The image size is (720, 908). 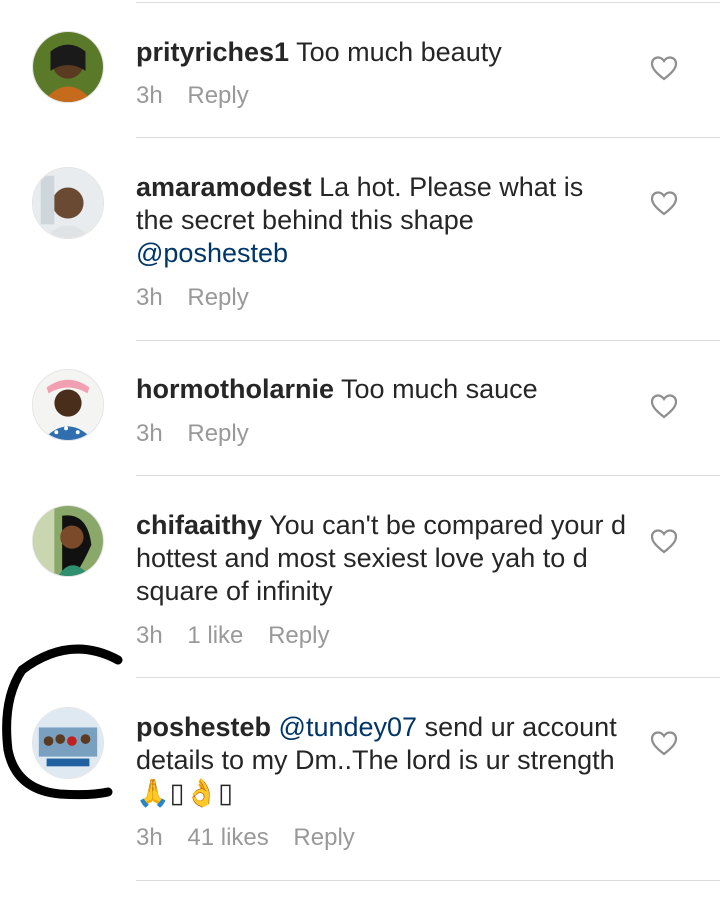 I want to click on comment-meta: 3h 1 like Reply, so click(x=241, y=636).